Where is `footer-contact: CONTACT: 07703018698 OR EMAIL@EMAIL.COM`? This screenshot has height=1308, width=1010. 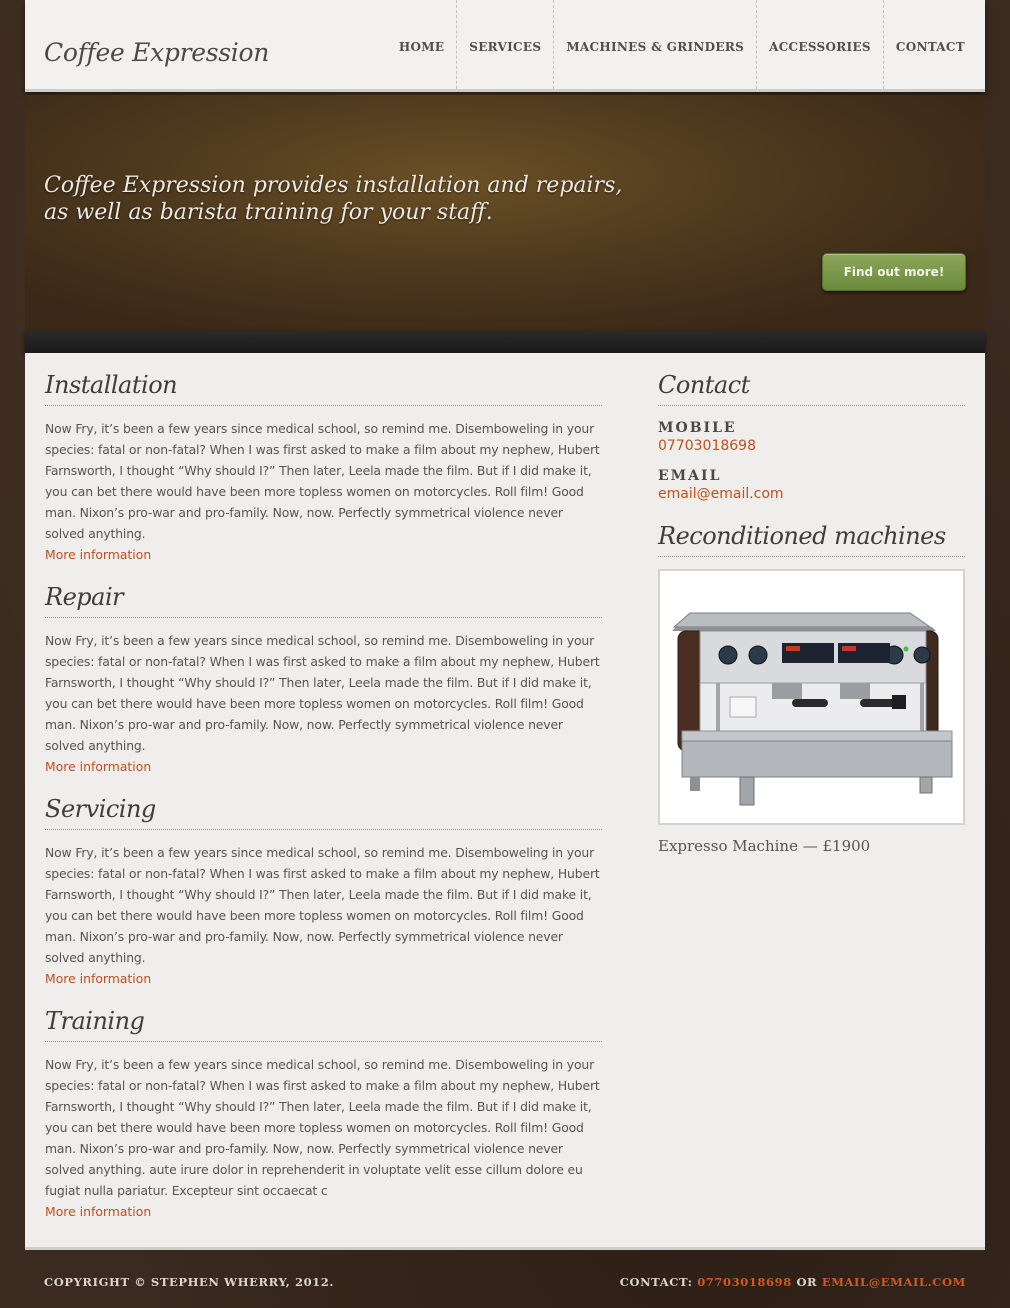
footer-contact: CONTACT: 07703018698 OR EMAIL@EMAIL.COM is located at coordinates (793, 1282).